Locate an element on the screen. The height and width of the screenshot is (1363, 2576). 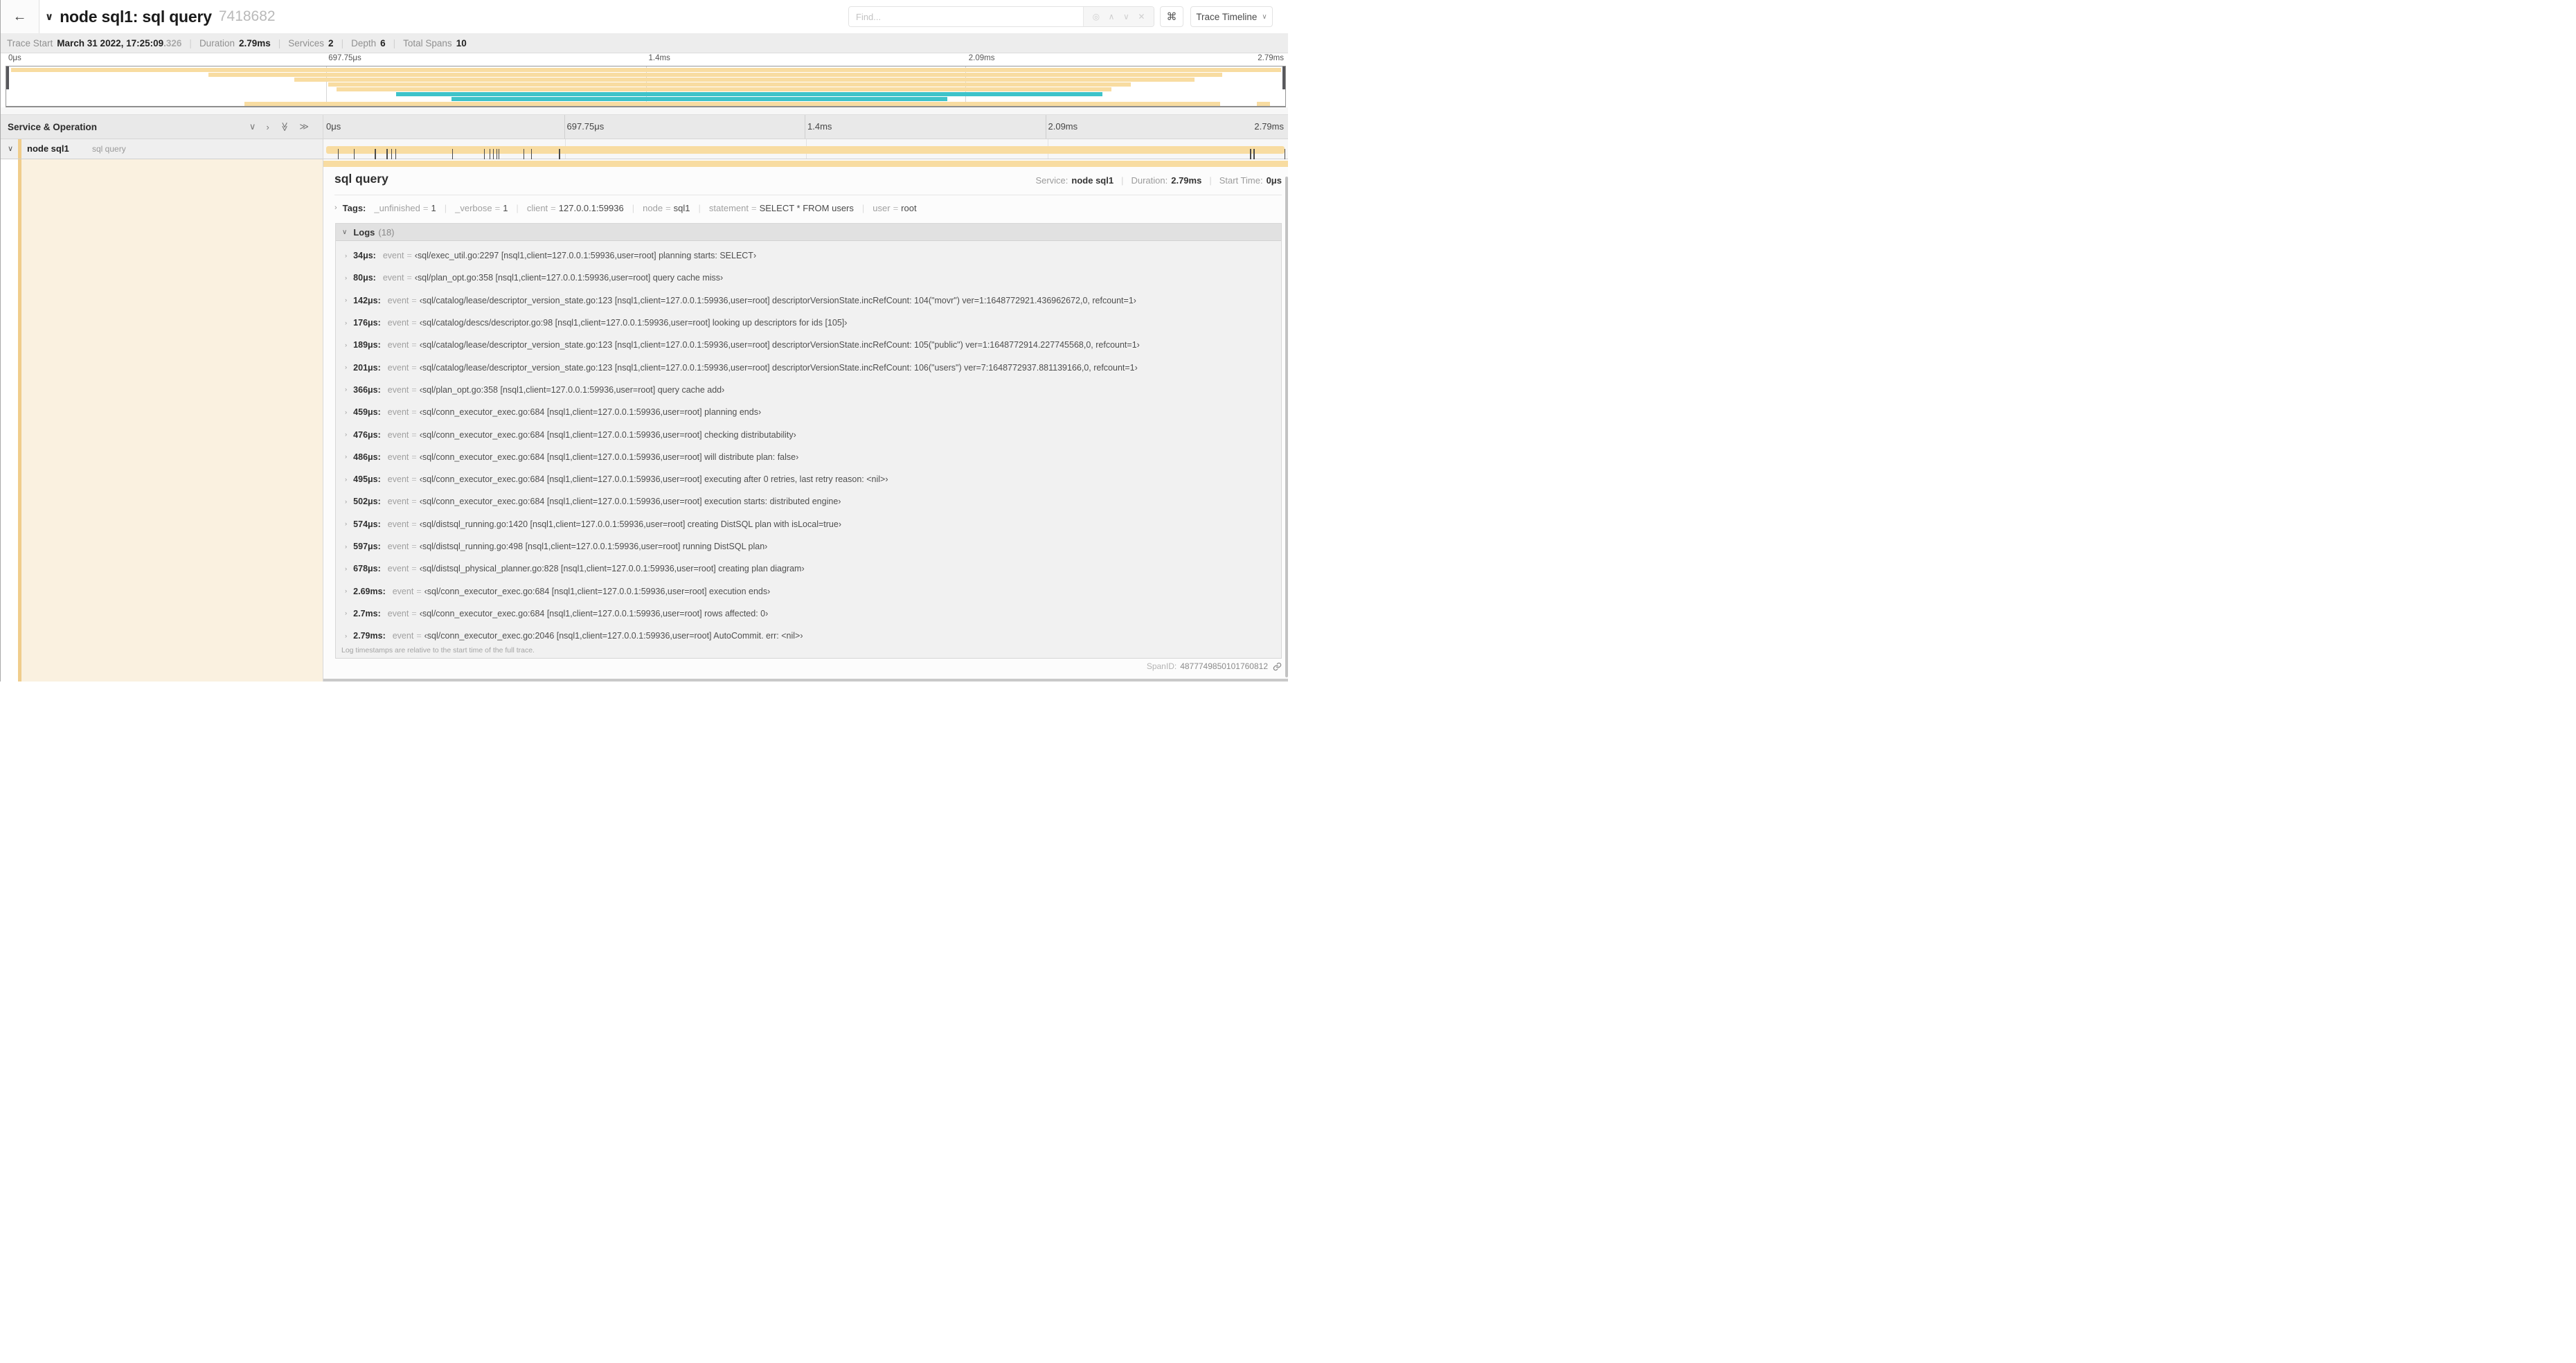
tag-item: node = sql1 is located at coordinates (666, 208).